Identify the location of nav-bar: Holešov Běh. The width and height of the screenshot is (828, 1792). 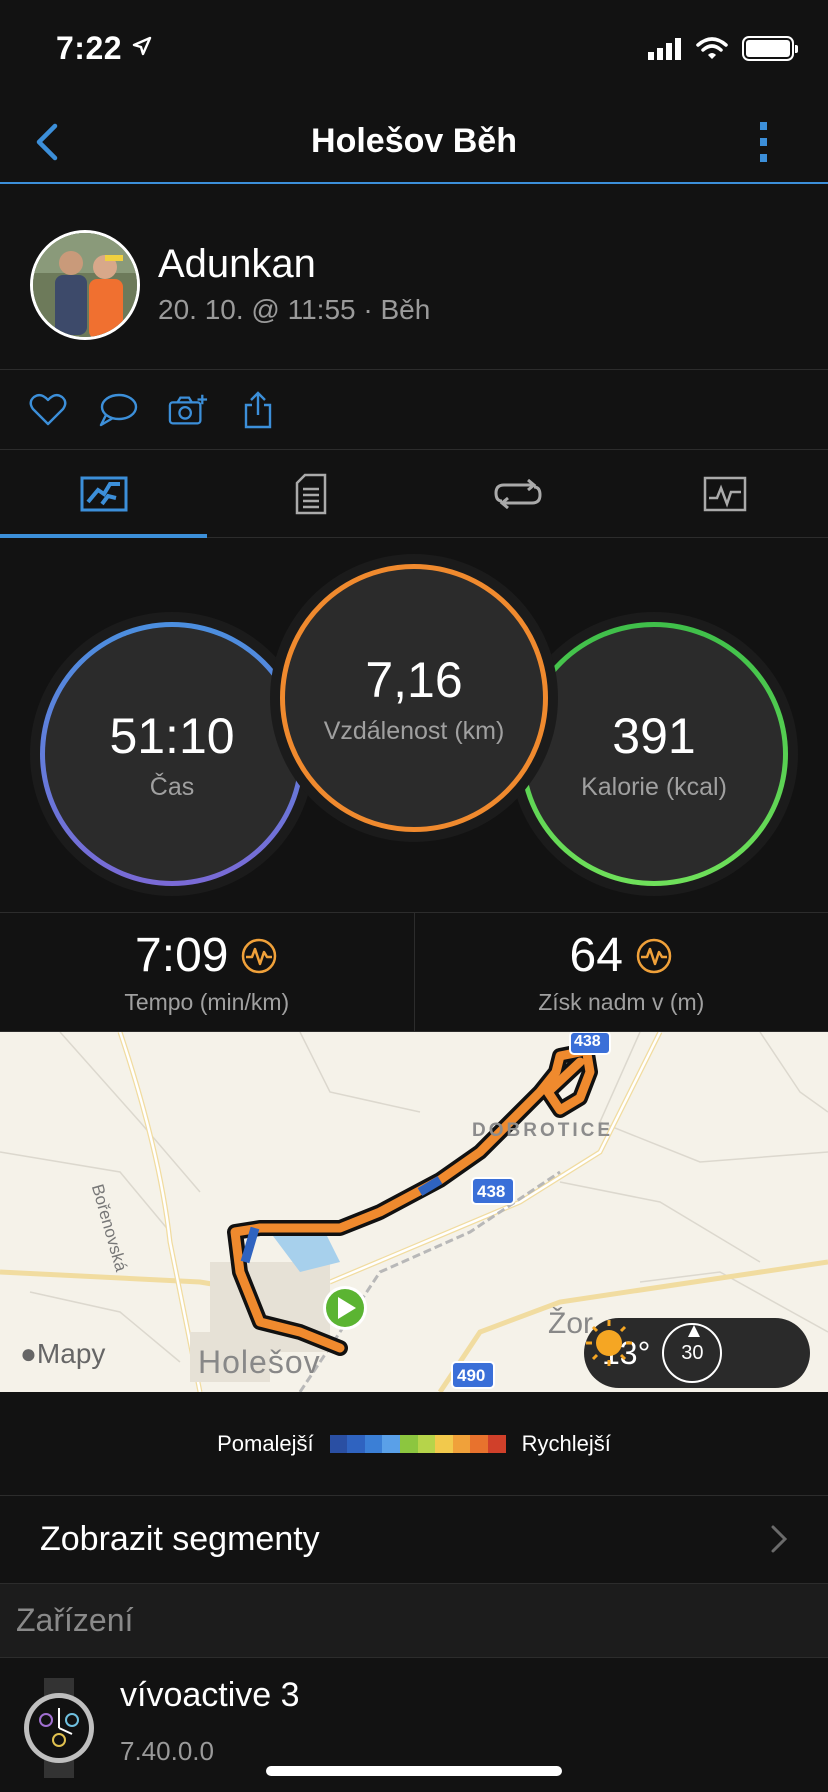
(414, 142).